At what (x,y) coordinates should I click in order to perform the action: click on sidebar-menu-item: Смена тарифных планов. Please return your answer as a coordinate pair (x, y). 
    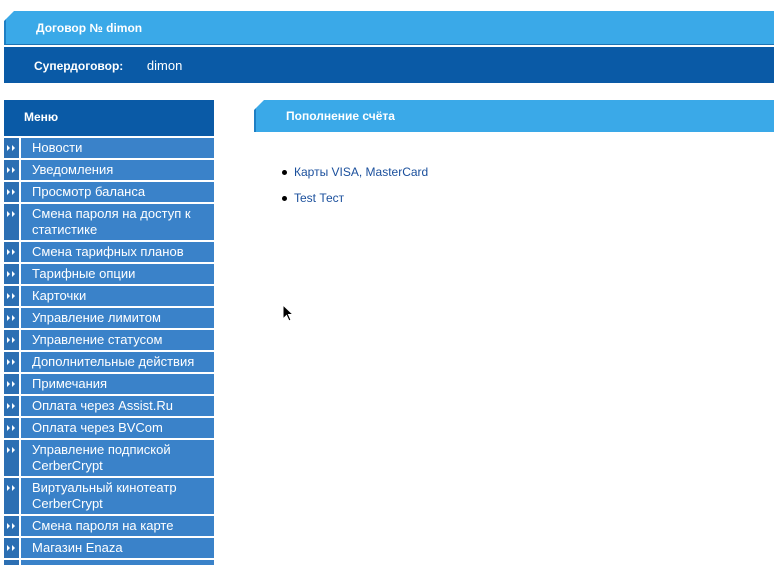
    Looking at the image, I should click on (109, 253).